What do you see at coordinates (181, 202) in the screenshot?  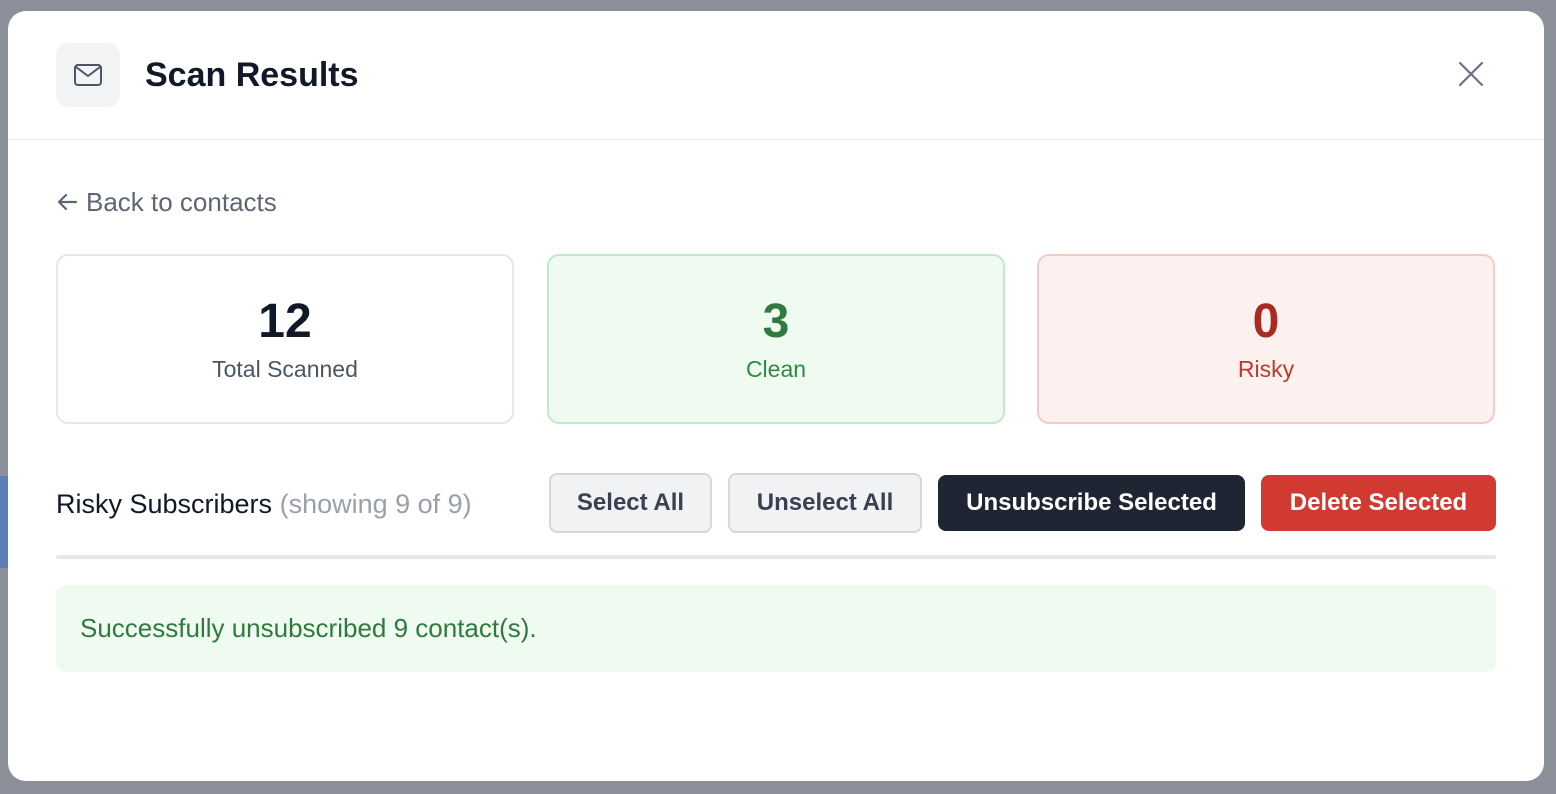 I see `back-link-label: Back to contacts` at bounding box center [181, 202].